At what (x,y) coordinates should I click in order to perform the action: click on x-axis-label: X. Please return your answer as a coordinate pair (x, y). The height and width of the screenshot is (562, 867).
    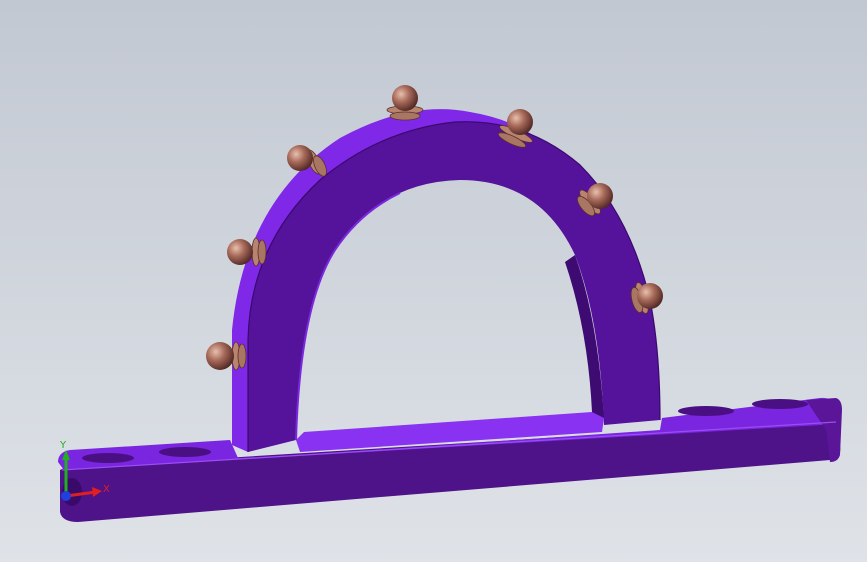
    Looking at the image, I should click on (106, 489).